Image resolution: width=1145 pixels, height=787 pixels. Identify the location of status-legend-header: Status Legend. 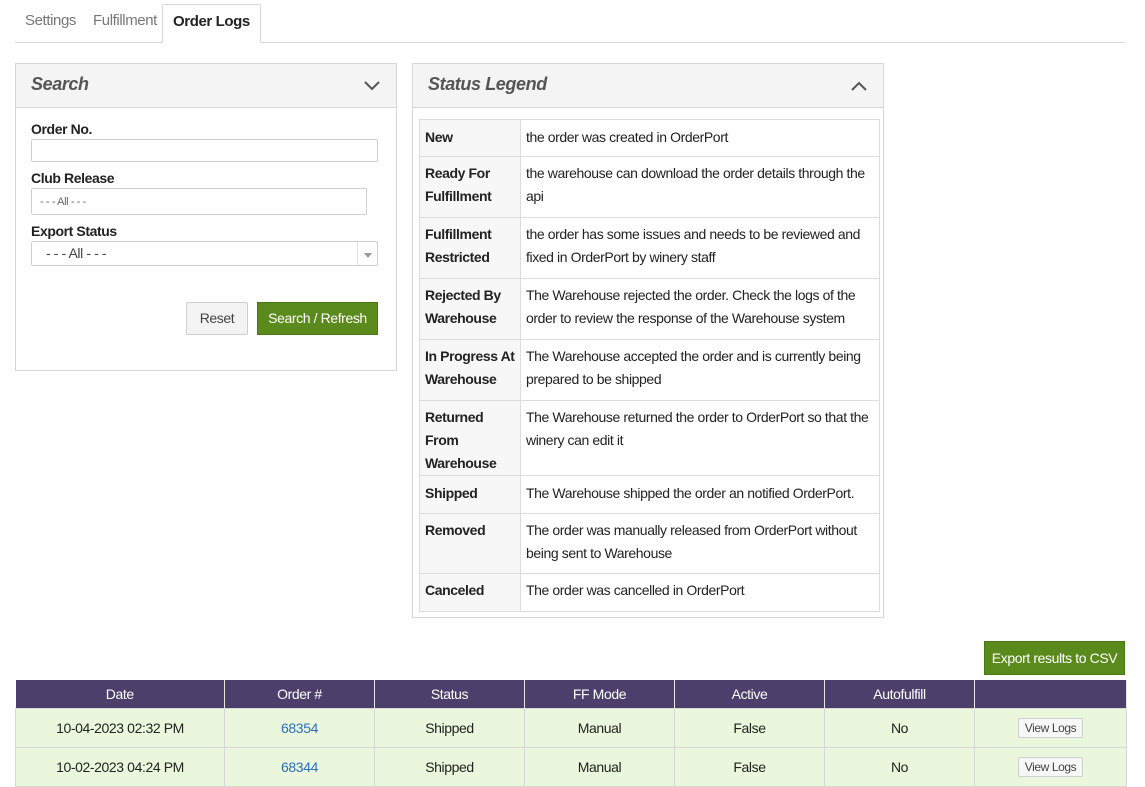
(648, 86).